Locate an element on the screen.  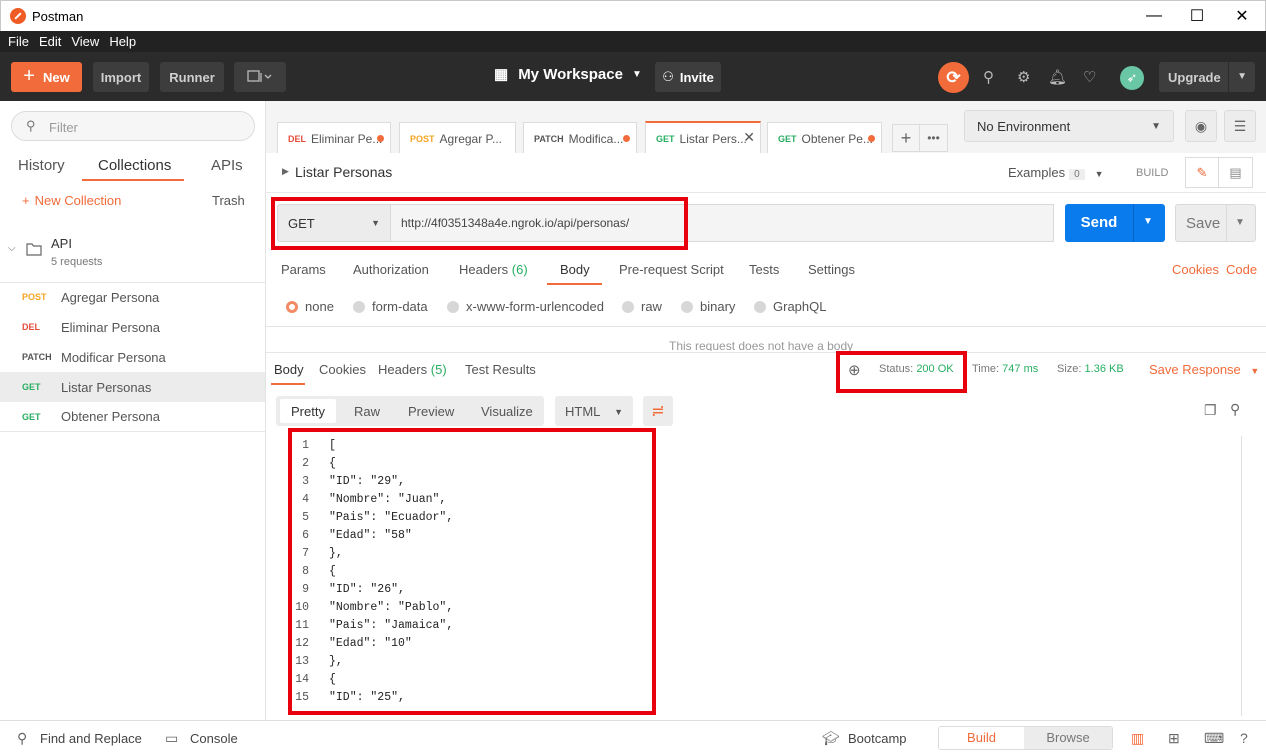
upgrade-button: Upgrade ▼ is located at coordinates (1207, 77).